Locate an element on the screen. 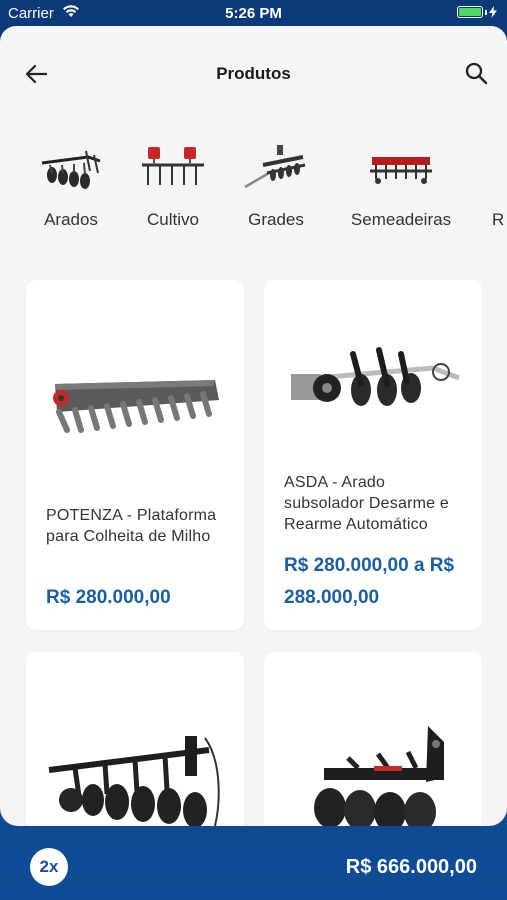  category-arados: Arados is located at coordinates (71, 185).